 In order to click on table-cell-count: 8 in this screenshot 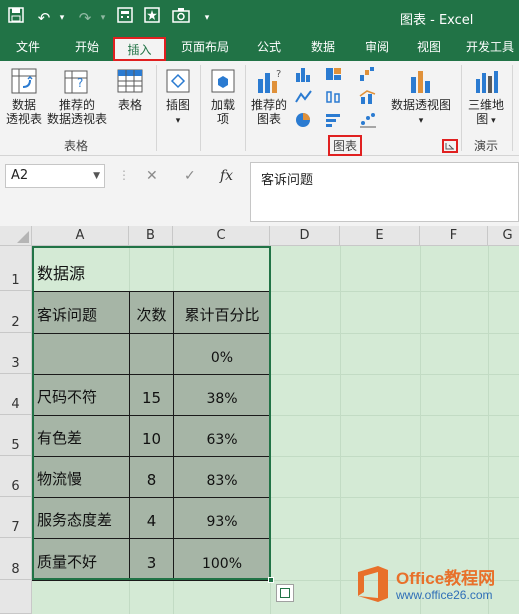, I will do `click(151, 477)`.